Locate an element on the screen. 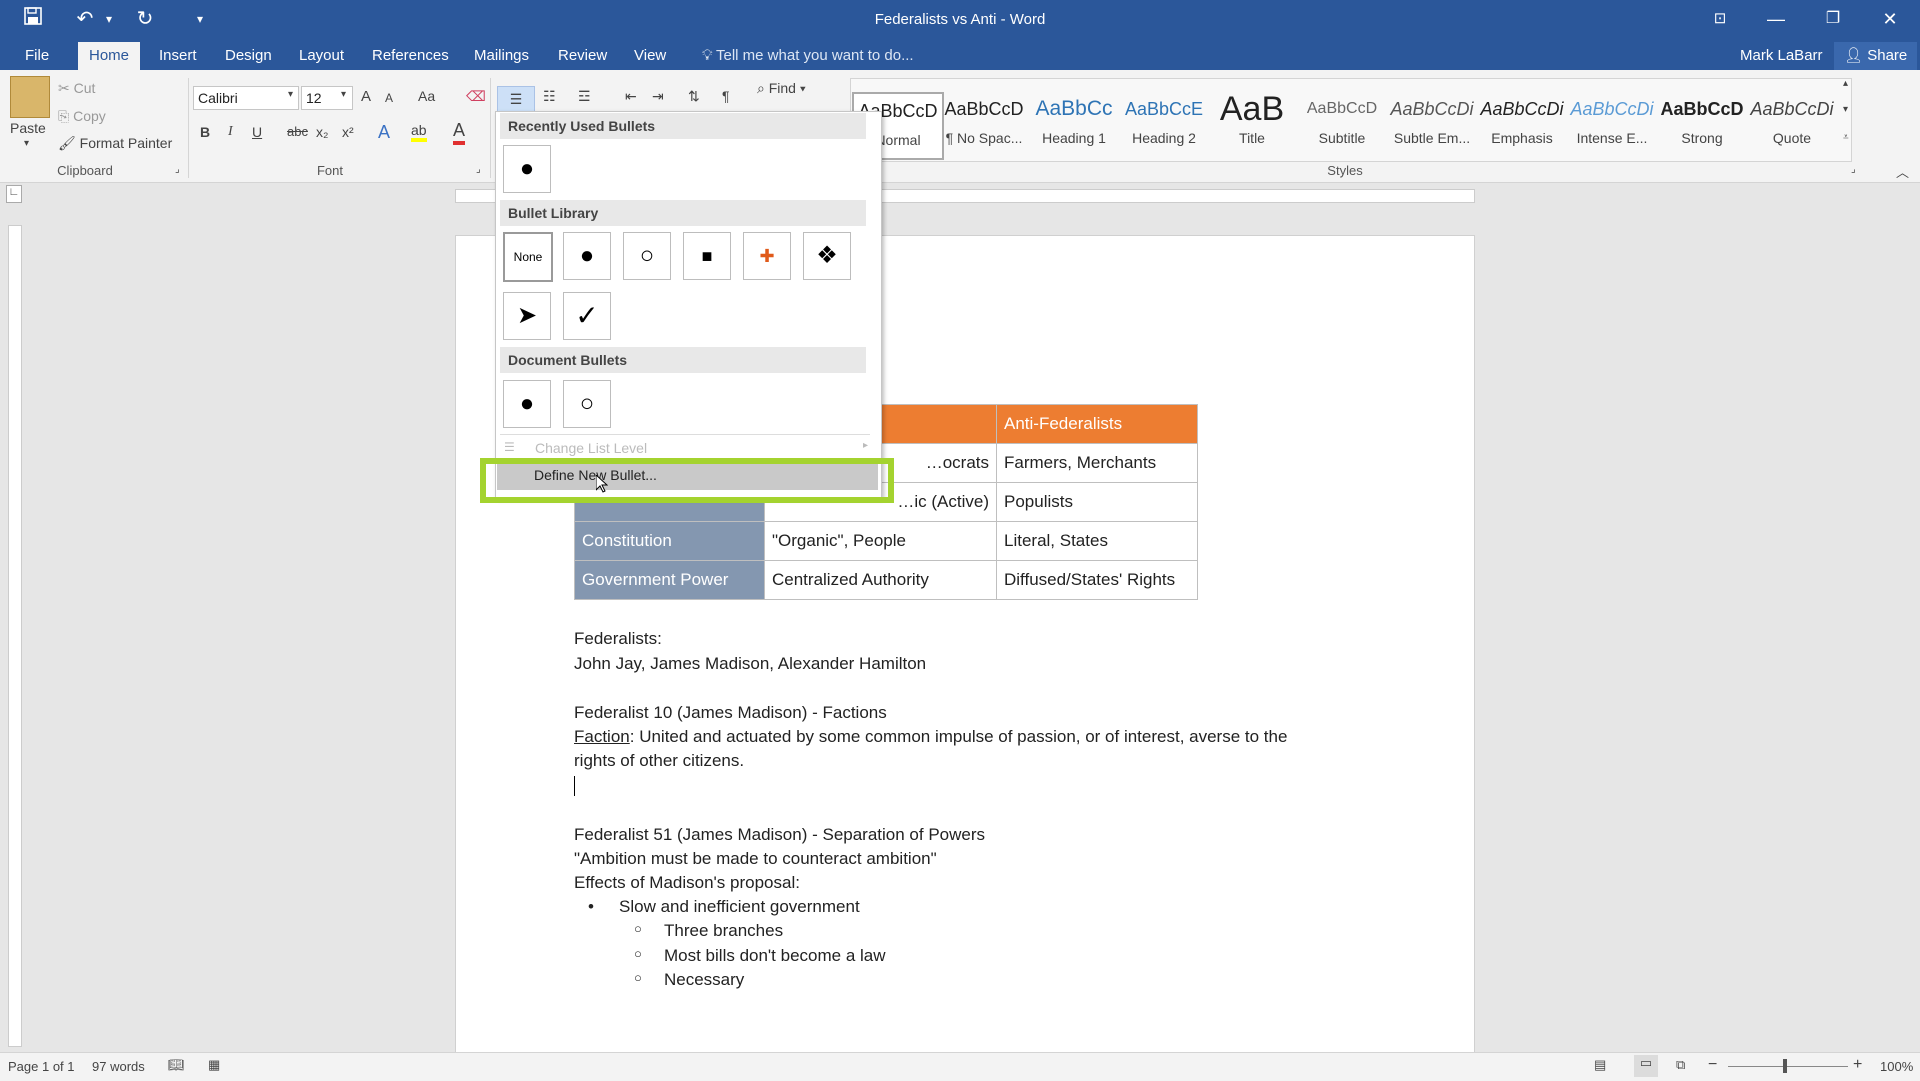 The image size is (1920, 1081). zoom-in-icon: + is located at coordinates (1857, 1065).